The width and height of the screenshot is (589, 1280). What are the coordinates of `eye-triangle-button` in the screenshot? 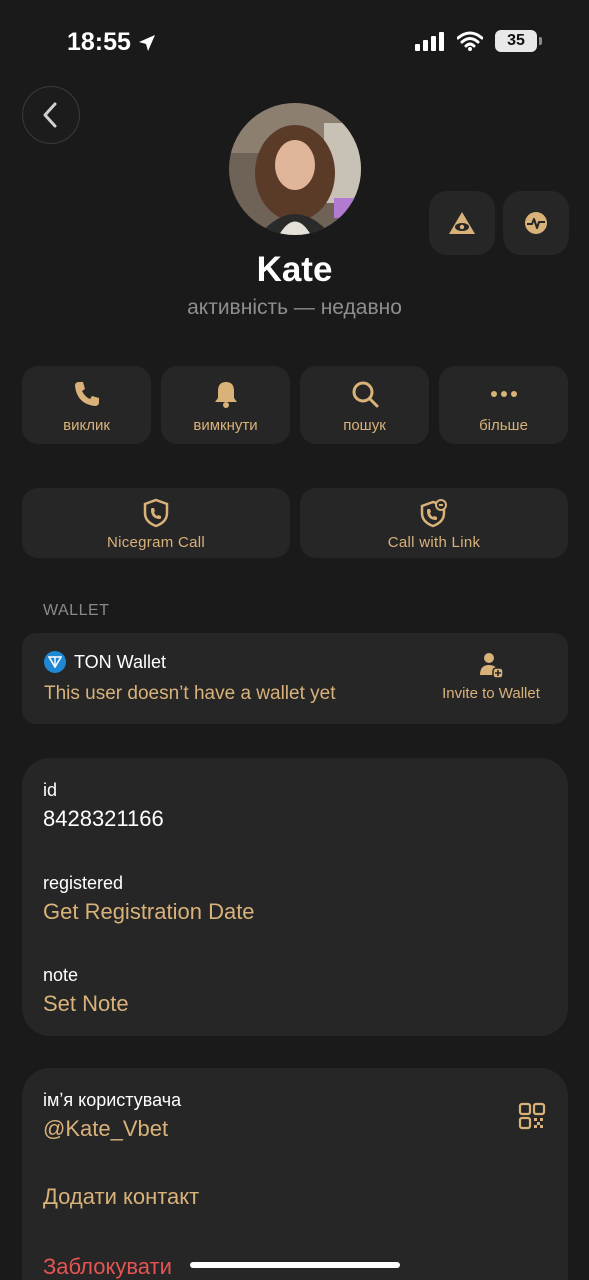 It's located at (462, 223).